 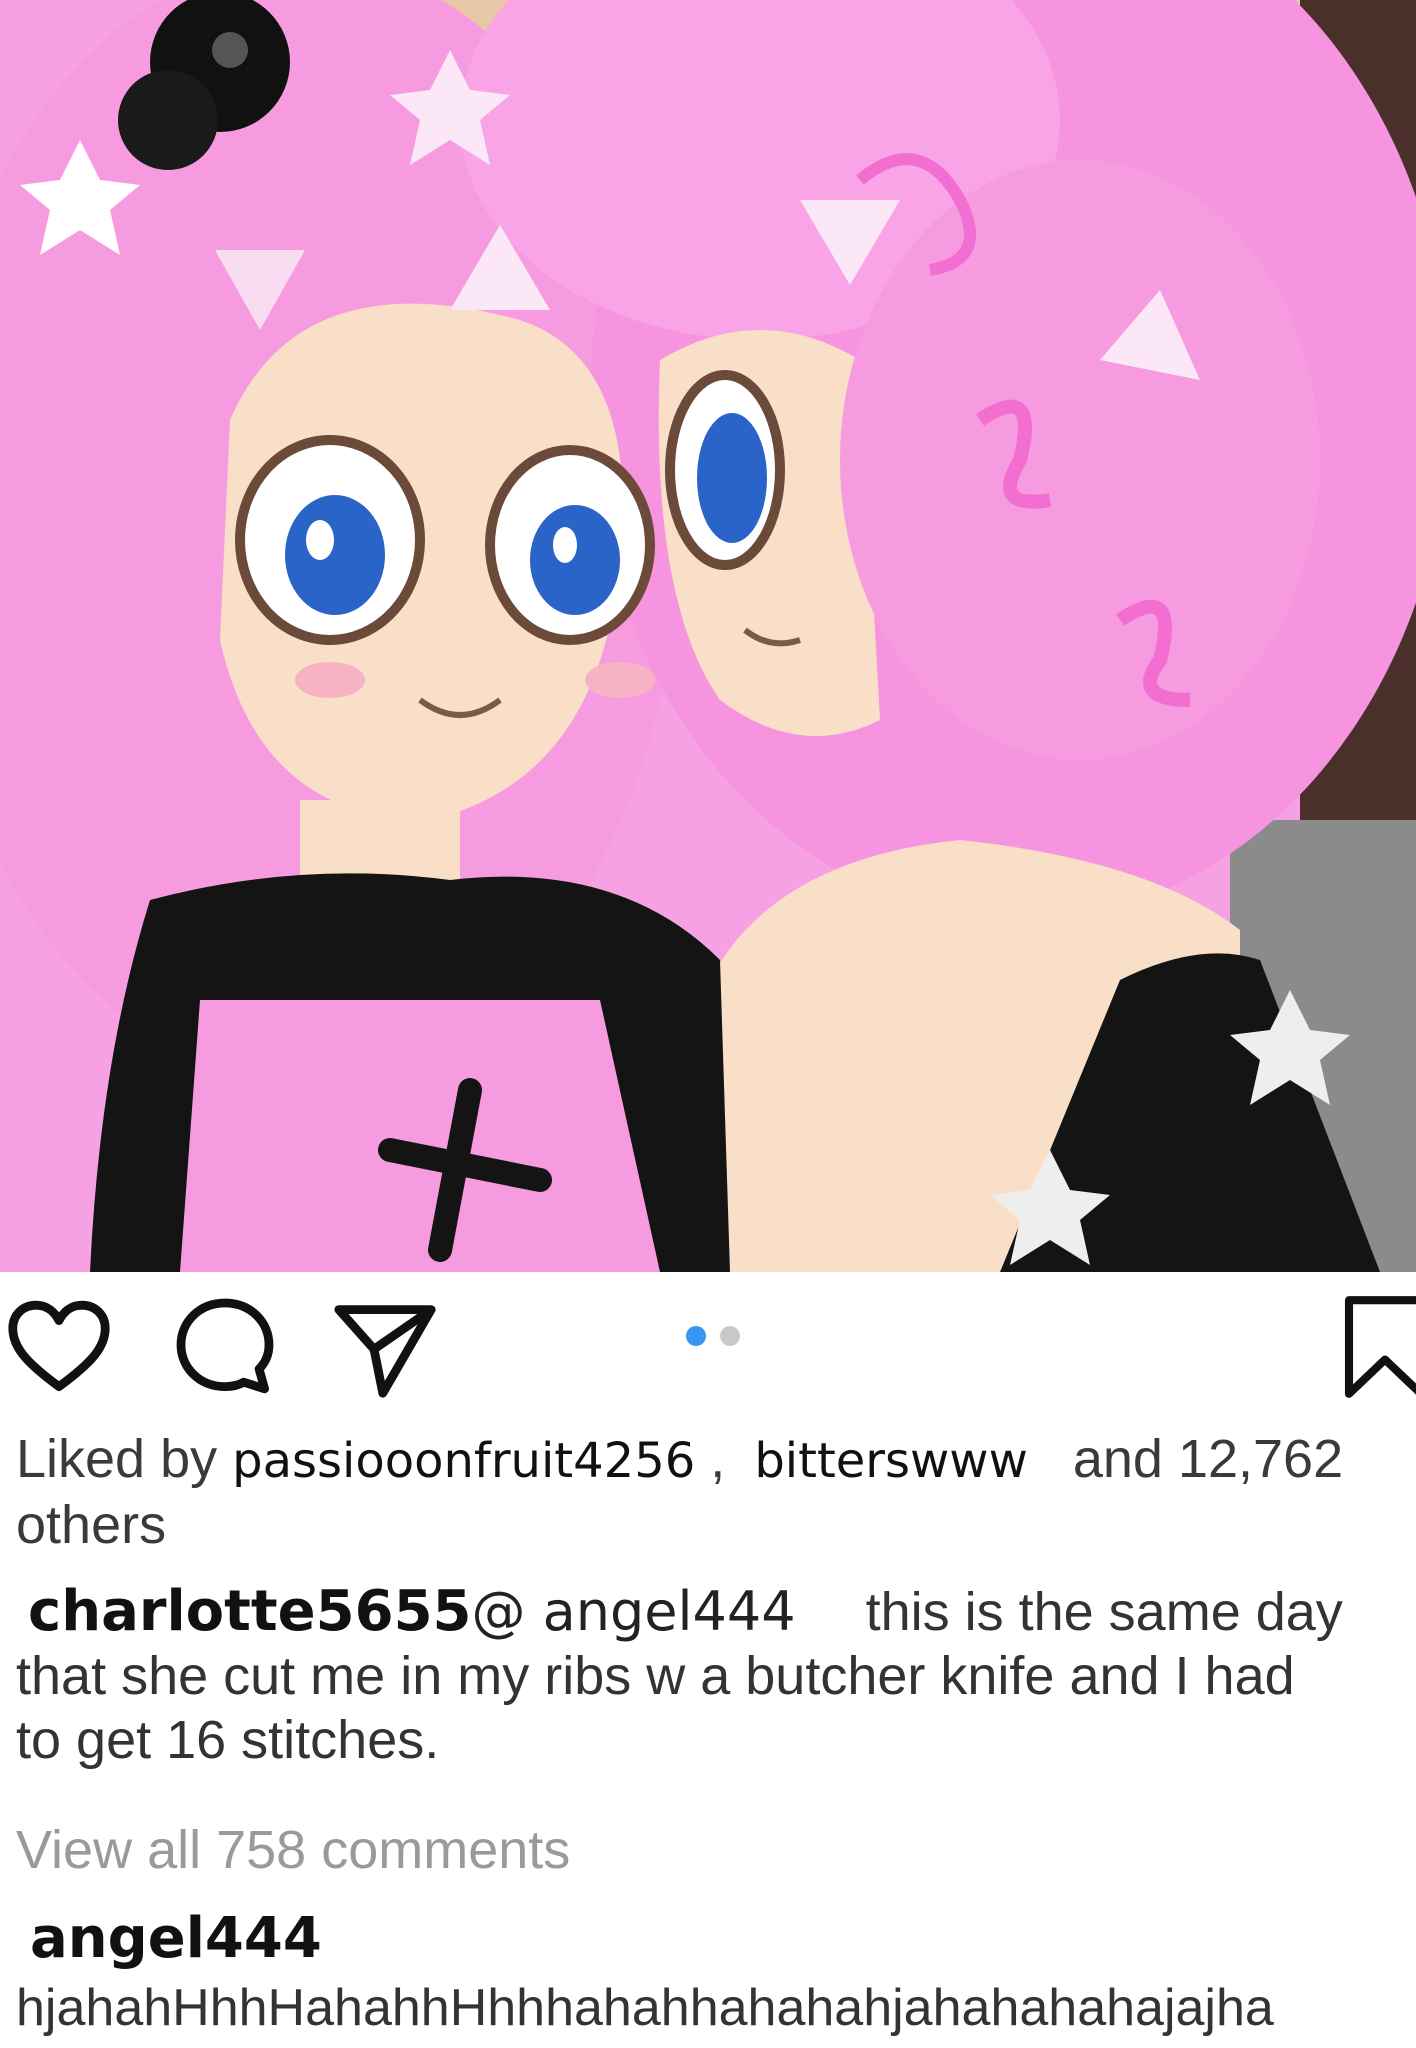 What do you see at coordinates (730, 1336) in the screenshot?
I see `carousel-dot` at bounding box center [730, 1336].